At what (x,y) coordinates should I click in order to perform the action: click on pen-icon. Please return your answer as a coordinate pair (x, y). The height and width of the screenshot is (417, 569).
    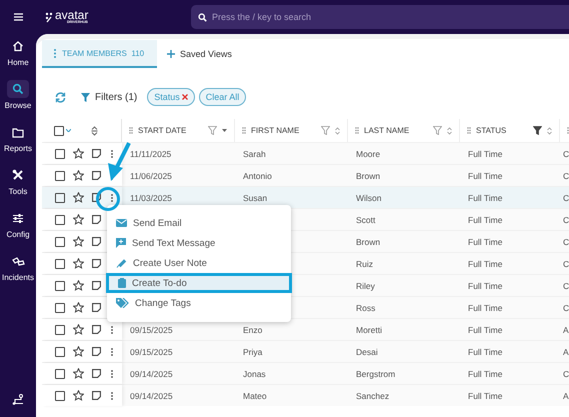
    Looking at the image, I should click on (121, 263).